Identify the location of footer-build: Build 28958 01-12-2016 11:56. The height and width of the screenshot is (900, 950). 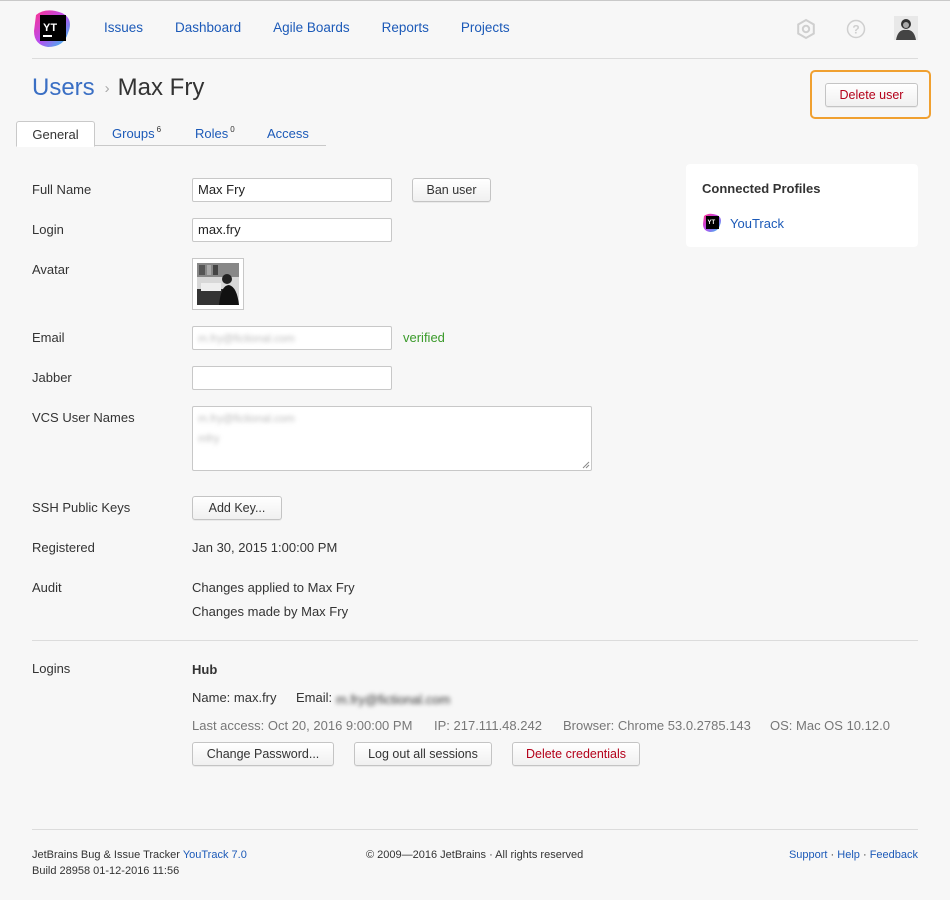
(106, 871).